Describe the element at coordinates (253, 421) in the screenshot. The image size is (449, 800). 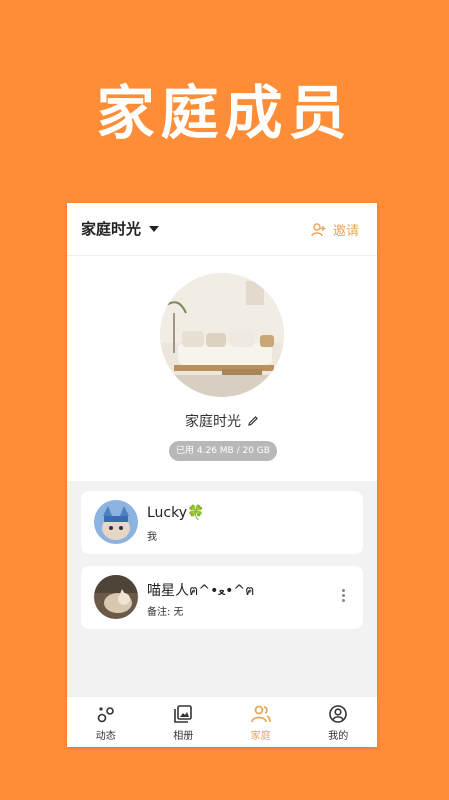
I see `edit-icon` at that location.